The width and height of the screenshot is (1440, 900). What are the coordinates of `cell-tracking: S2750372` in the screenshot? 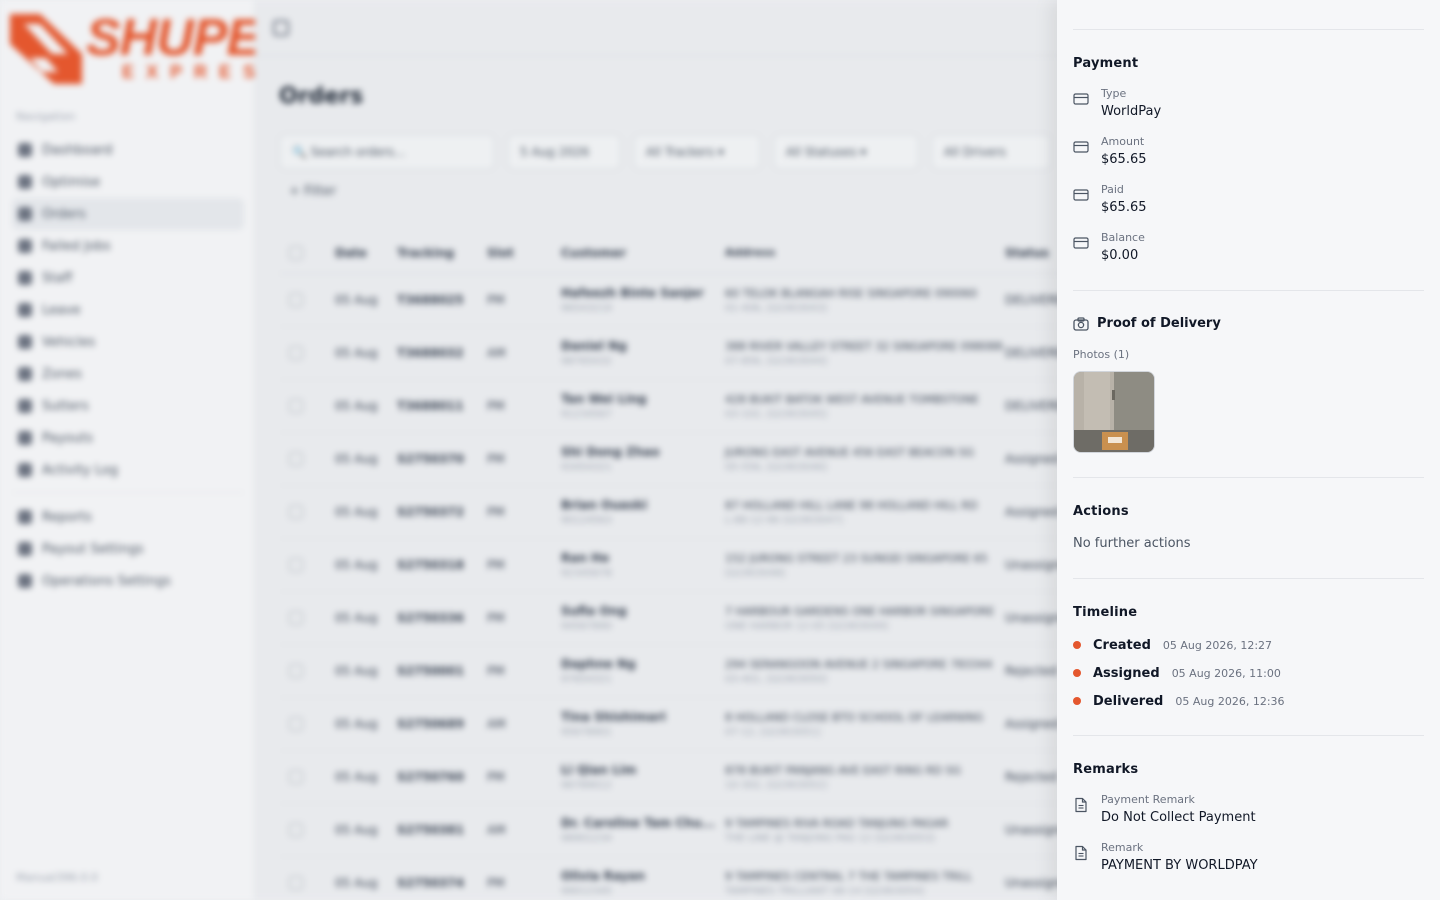 It's located at (442, 512).